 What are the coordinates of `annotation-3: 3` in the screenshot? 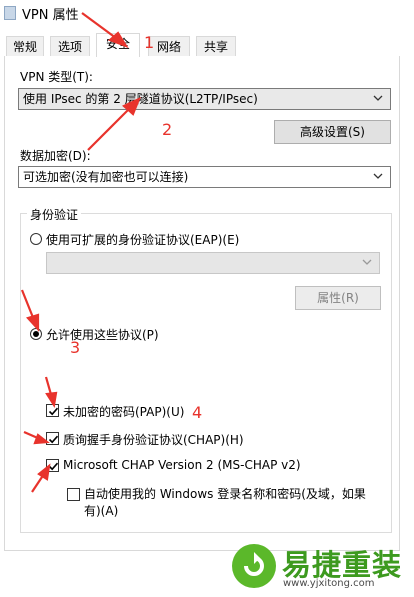 It's located at (75, 347).